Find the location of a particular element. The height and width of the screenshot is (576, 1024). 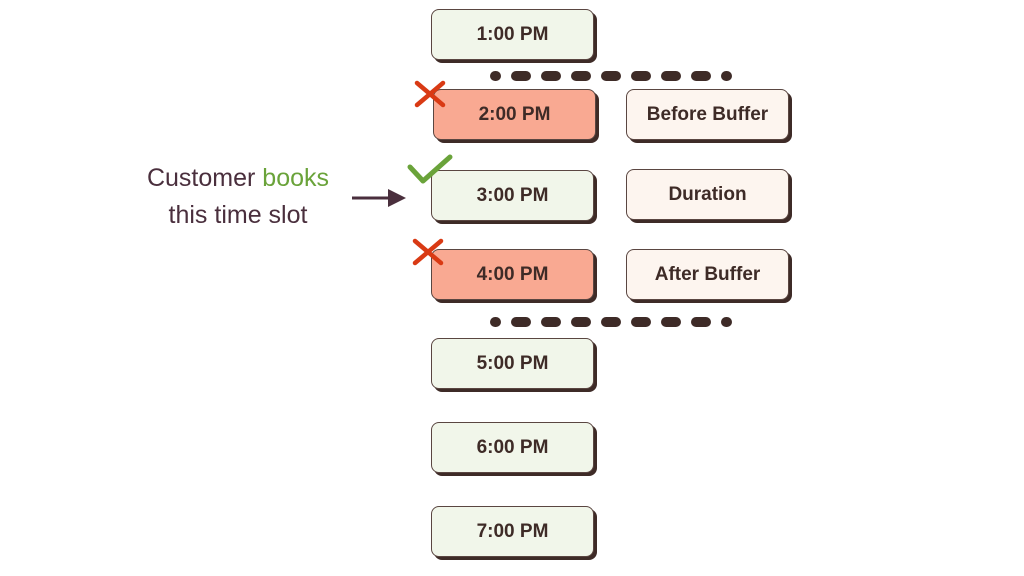

after-buffer-label: After Buffer is located at coordinates (707, 274).